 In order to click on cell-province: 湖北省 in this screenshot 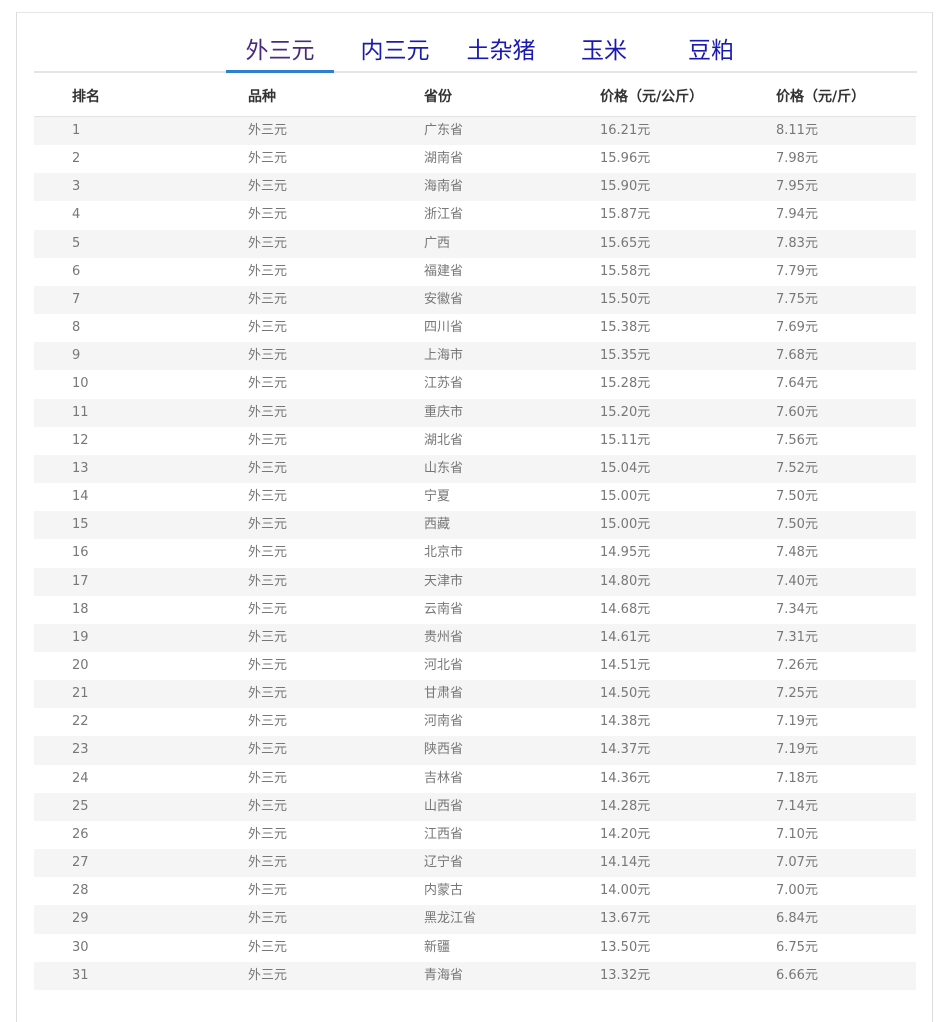, I will do `click(444, 440)`.